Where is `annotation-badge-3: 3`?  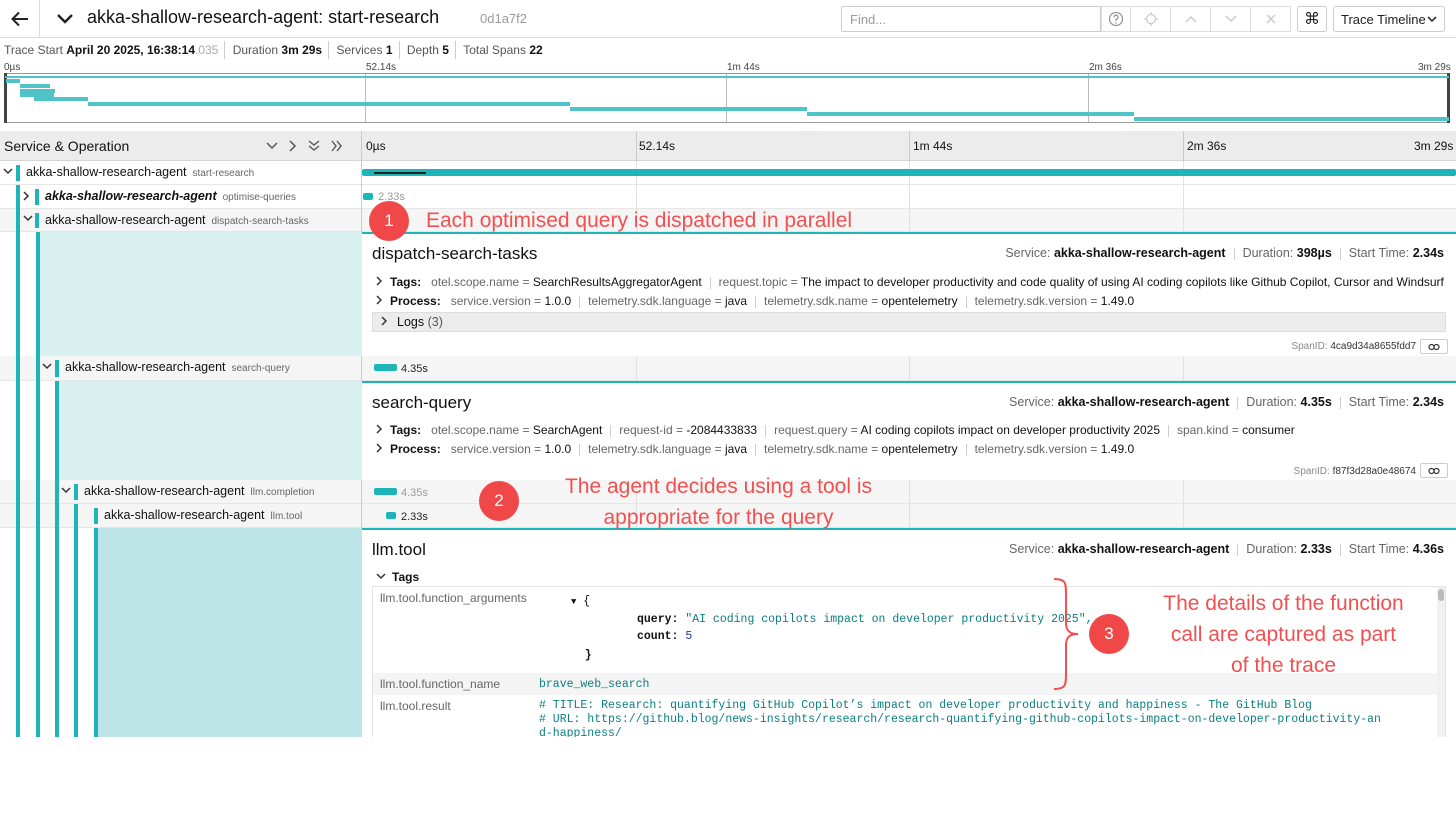 annotation-badge-3: 3 is located at coordinates (1109, 634).